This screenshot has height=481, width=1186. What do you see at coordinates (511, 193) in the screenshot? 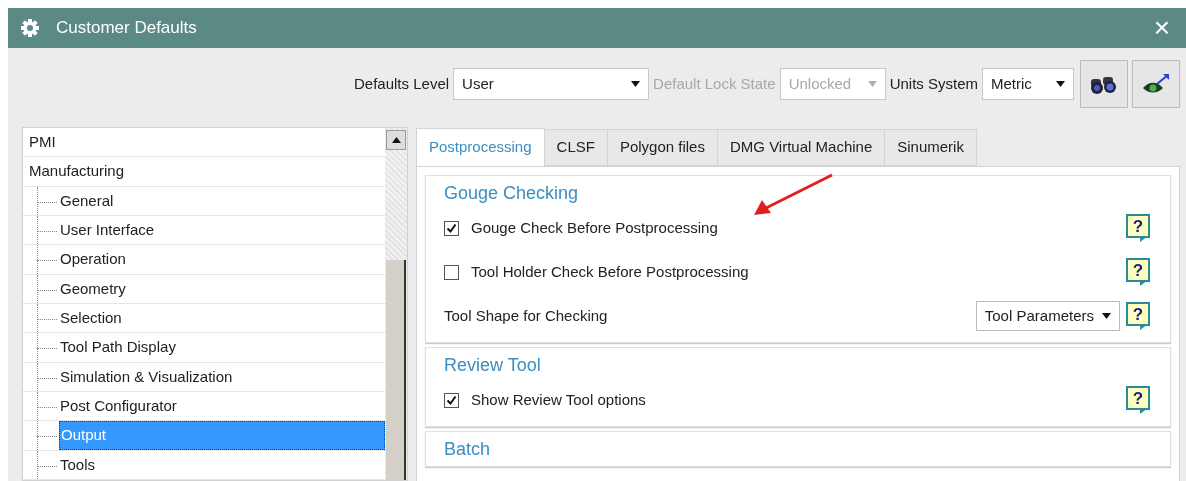
I see `section-title: Gouge Checking` at bounding box center [511, 193].